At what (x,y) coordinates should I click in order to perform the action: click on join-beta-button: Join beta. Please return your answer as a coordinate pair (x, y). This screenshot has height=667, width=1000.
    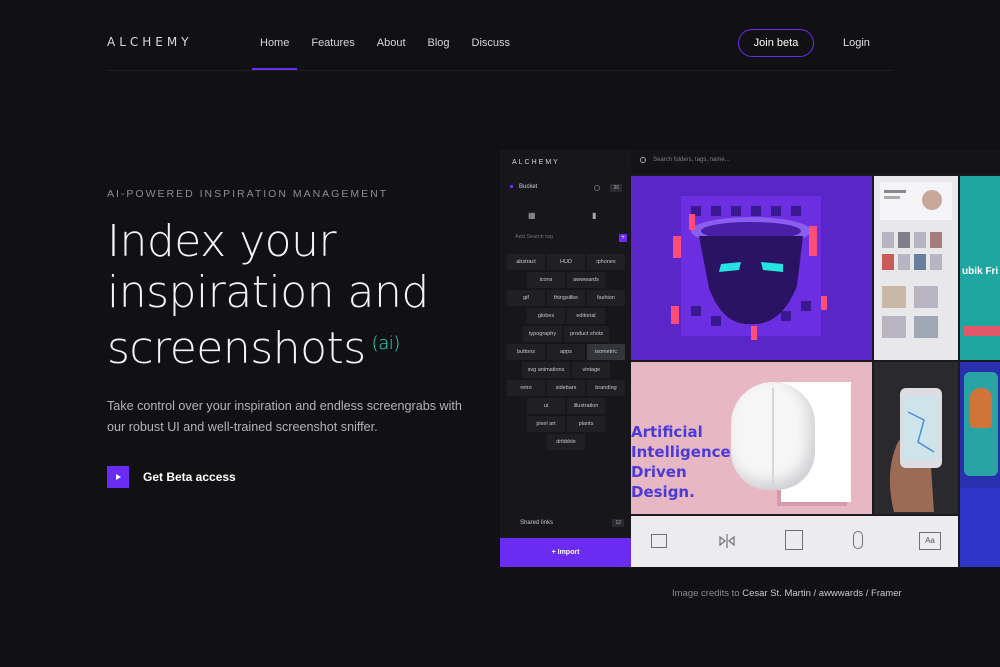
    Looking at the image, I should click on (776, 43).